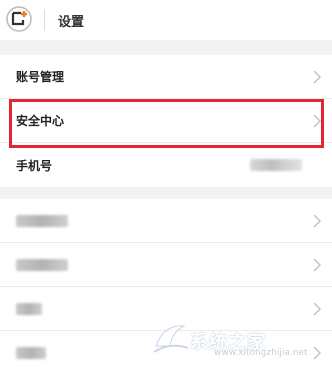 The image size is (332, 368). I want to click on settings-item-label: 手机号, so click(34, 165).